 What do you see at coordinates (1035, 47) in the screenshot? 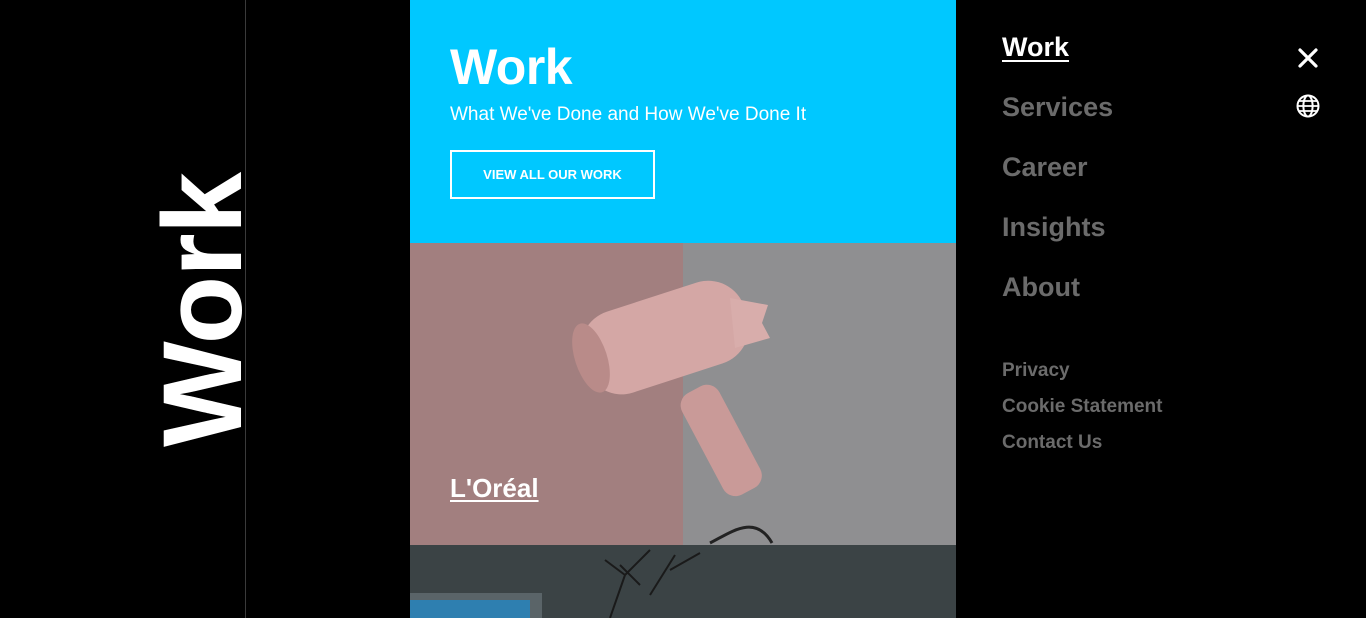
I see `nav-item-work: Work` at bounding box center [1035, 47].